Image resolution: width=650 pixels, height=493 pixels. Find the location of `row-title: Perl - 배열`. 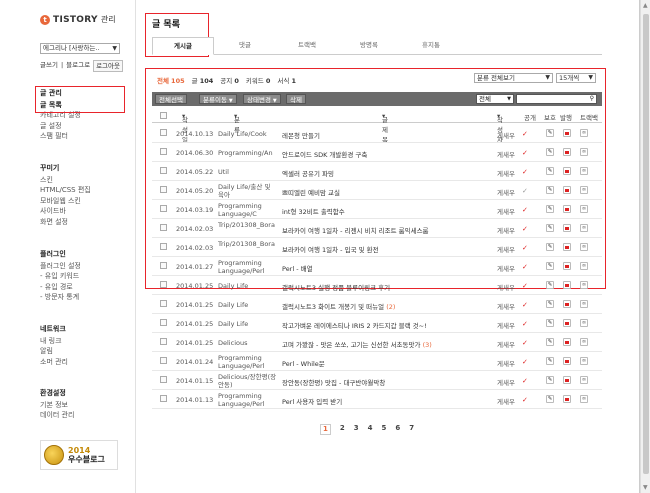

row-title: Perl - 배열 is located at coordinates (297, 268).